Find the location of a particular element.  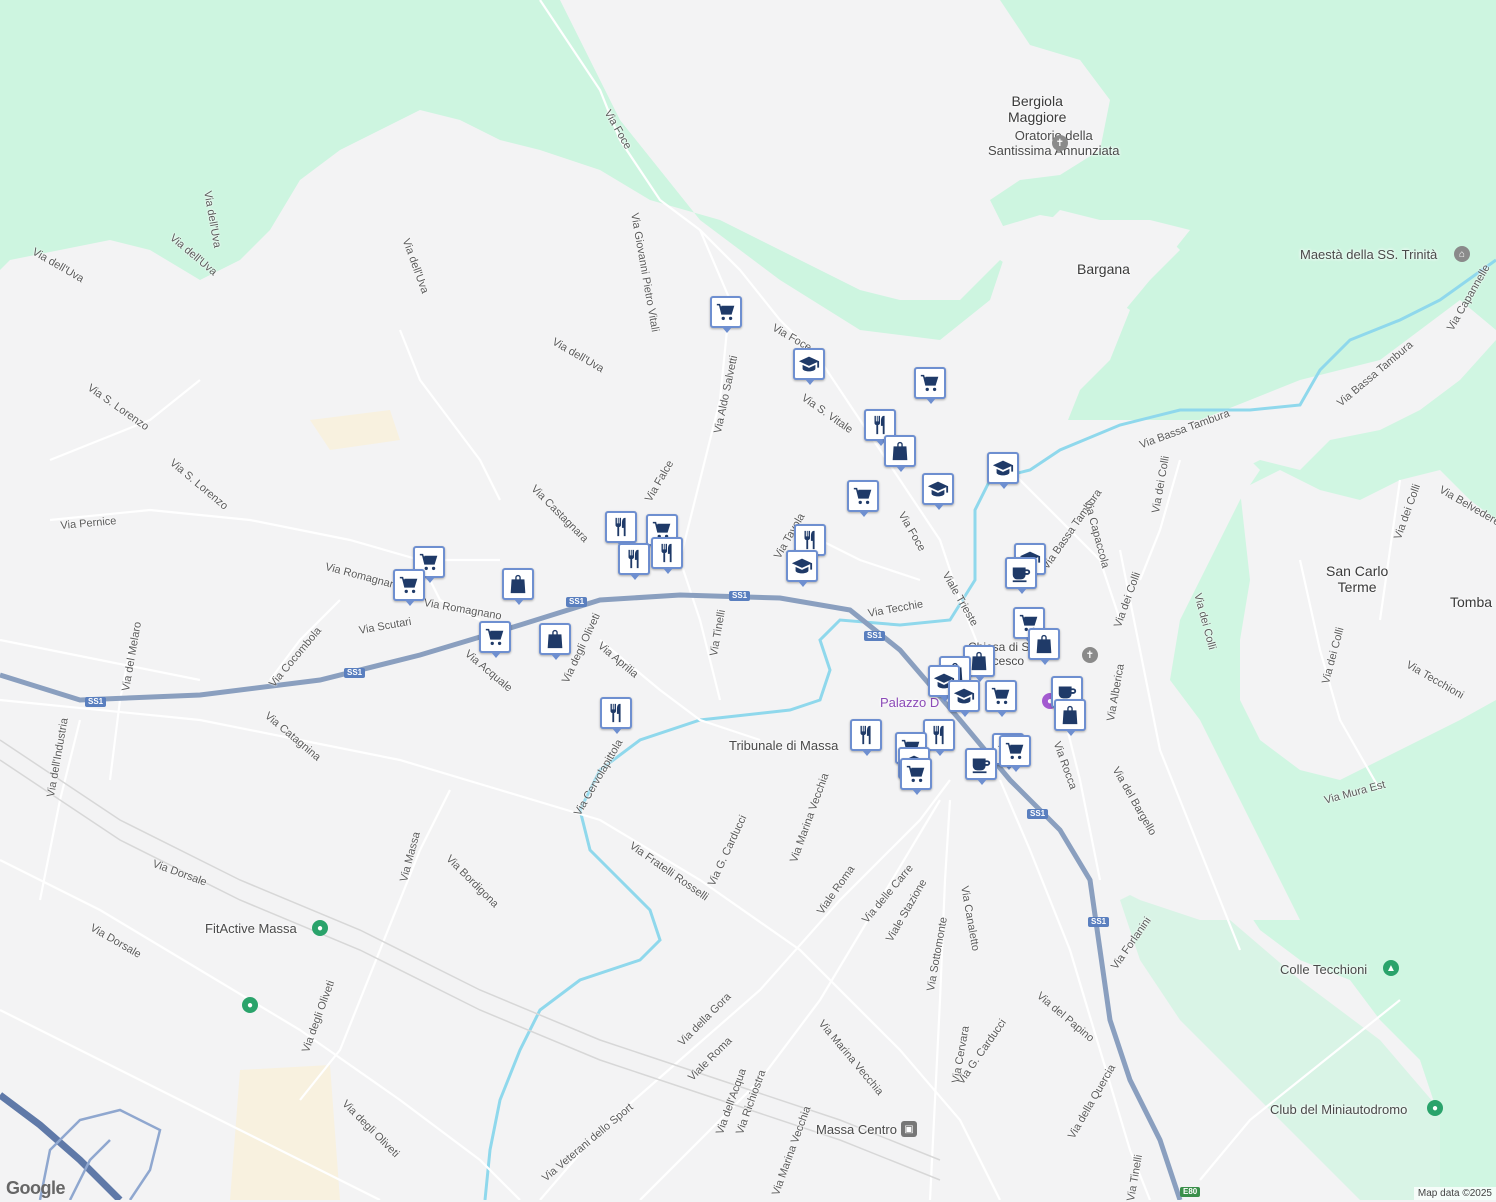

place-palazzo: Palazzo D is located at coordinates (910, 702).